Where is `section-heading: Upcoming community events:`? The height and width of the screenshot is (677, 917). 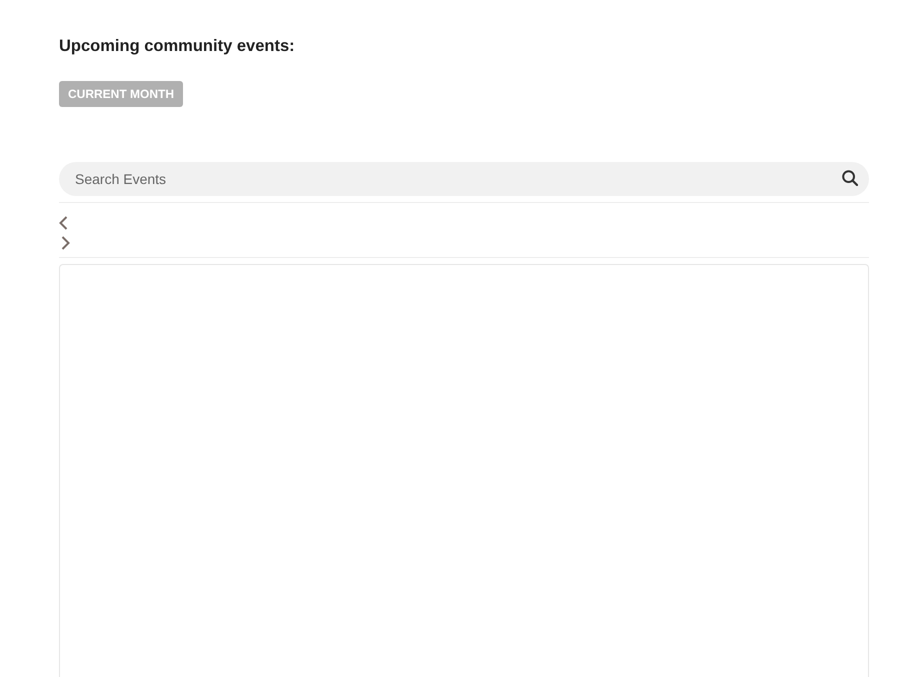
section-heading: Upcoming community events: is located at coordinates (177, 46).